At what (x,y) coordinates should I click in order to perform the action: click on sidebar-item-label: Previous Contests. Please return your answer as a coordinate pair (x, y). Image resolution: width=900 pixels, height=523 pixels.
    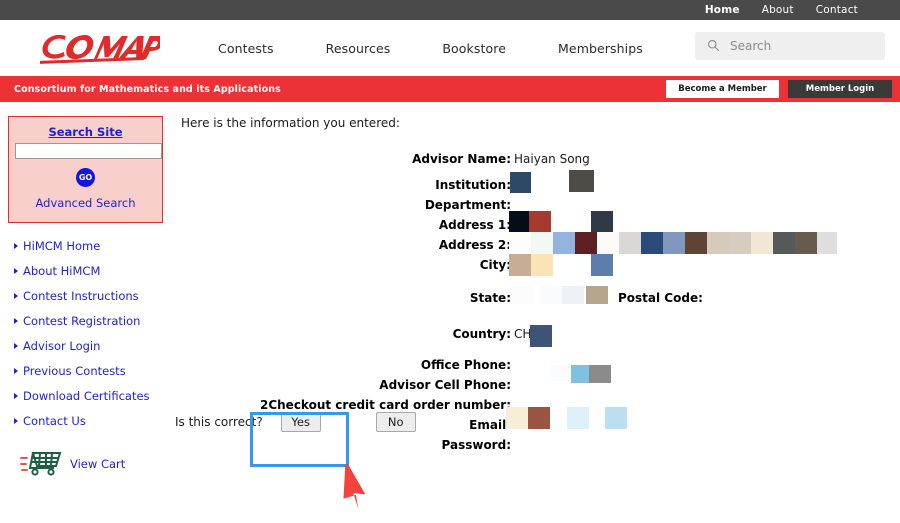
    Looking at the image, I should click on (74, 371).